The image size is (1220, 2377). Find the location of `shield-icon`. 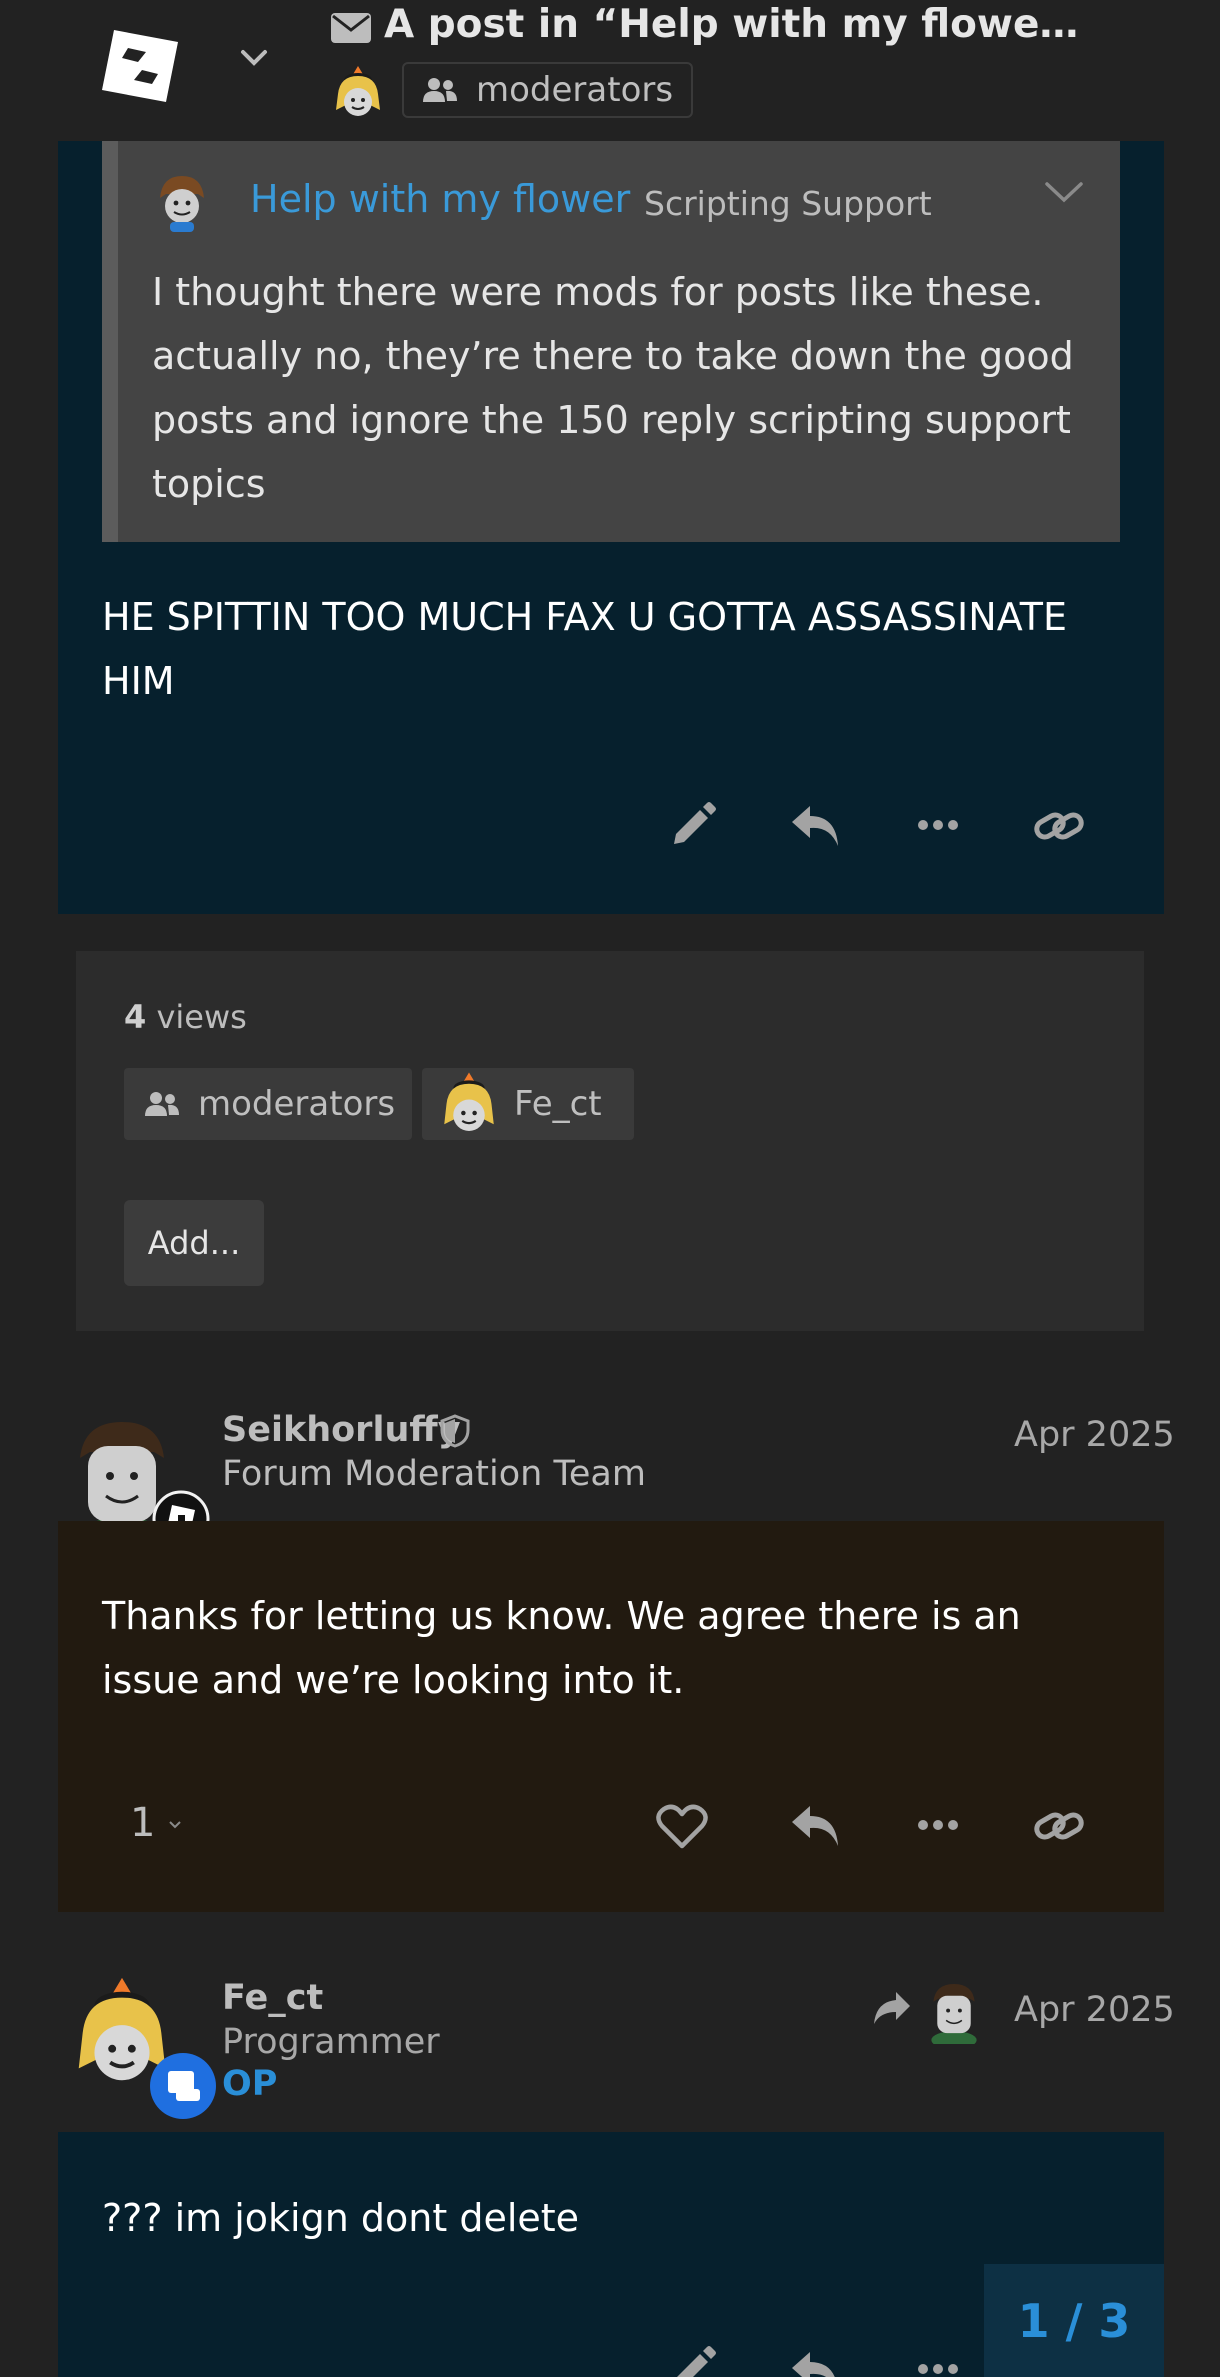

shield-icon is located at coordinates (455, 1431).